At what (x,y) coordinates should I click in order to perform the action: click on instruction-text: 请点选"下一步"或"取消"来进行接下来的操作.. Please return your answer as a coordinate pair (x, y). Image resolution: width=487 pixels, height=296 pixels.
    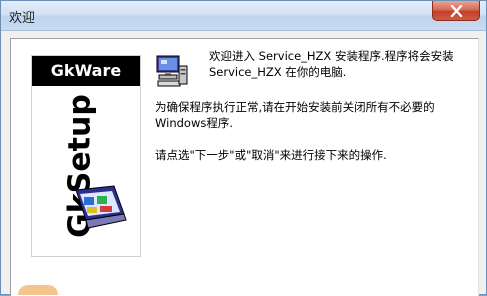
    Looking at the image, I should click on (271, 155).